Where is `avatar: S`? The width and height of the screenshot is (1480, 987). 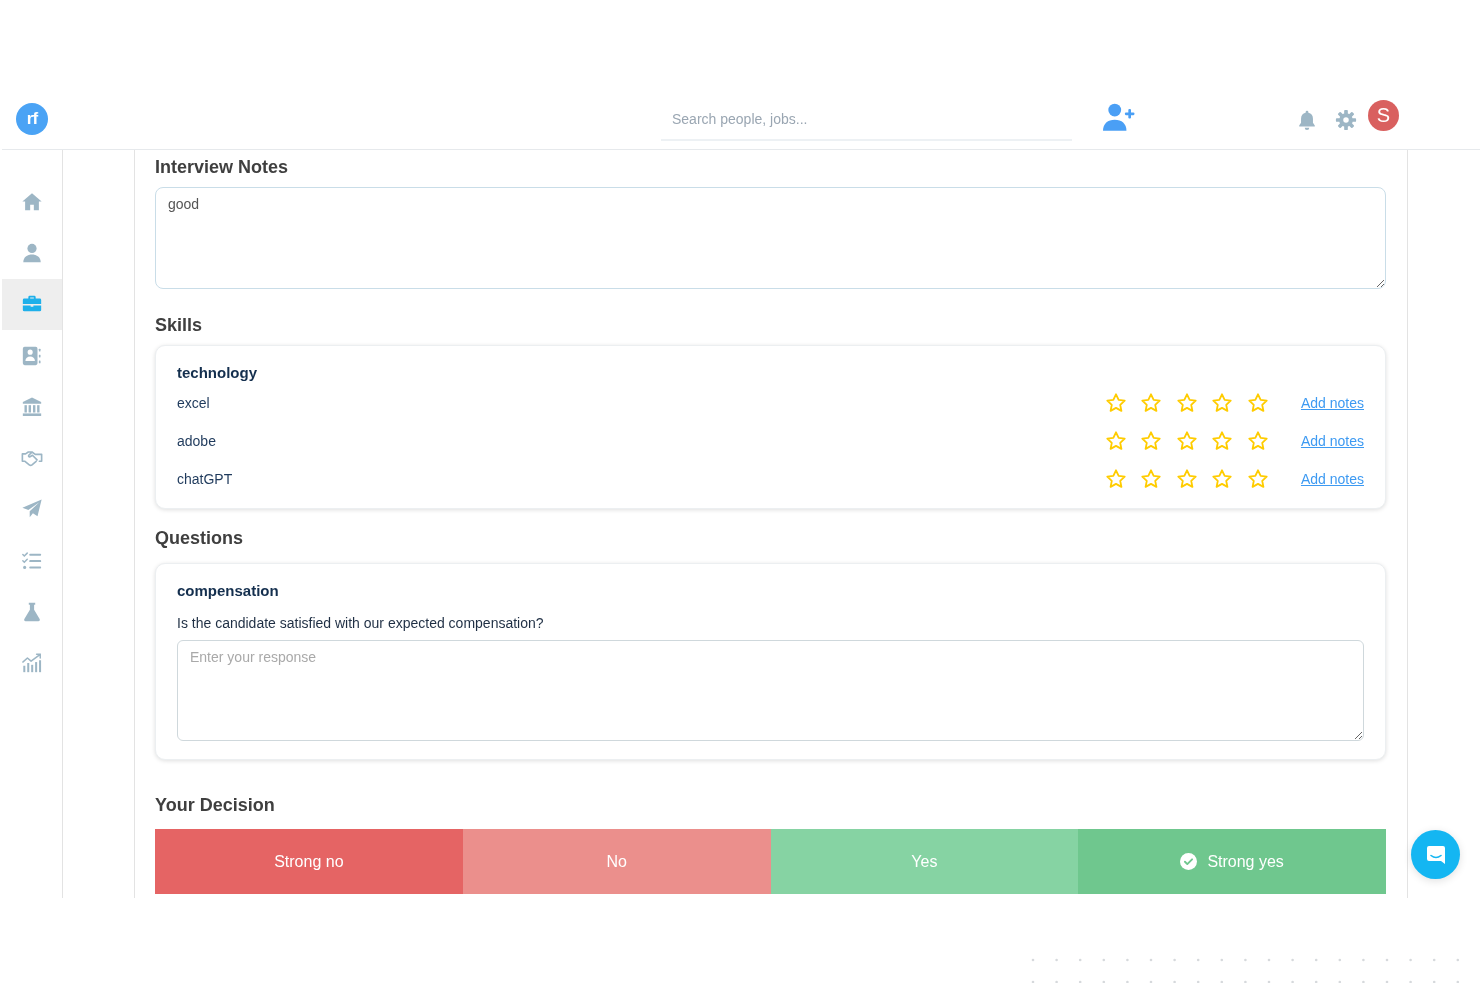 avatar: S is located at coordinates (1383, 115).